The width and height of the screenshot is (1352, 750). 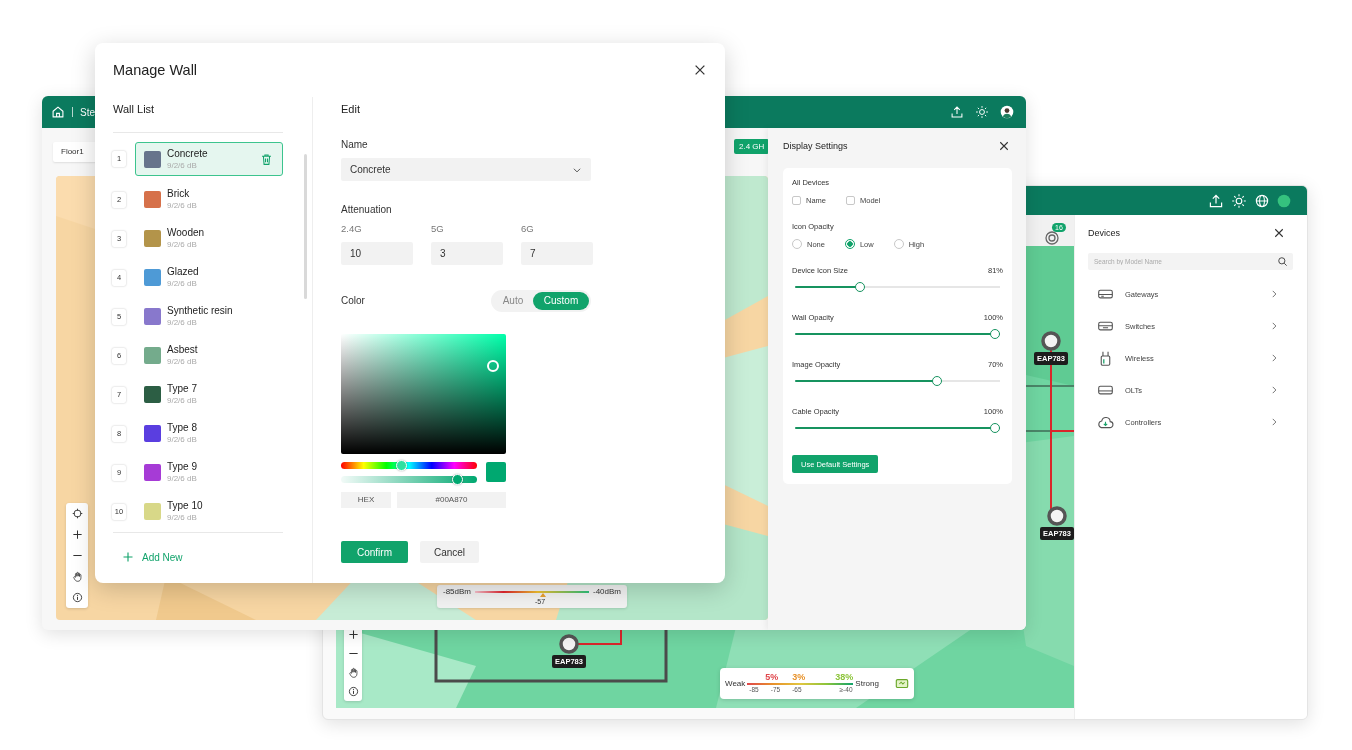 What do you see at coordinates (351, 109) in the screenshot?
I see `section-title: Edit` at bounding box center [351, 109].